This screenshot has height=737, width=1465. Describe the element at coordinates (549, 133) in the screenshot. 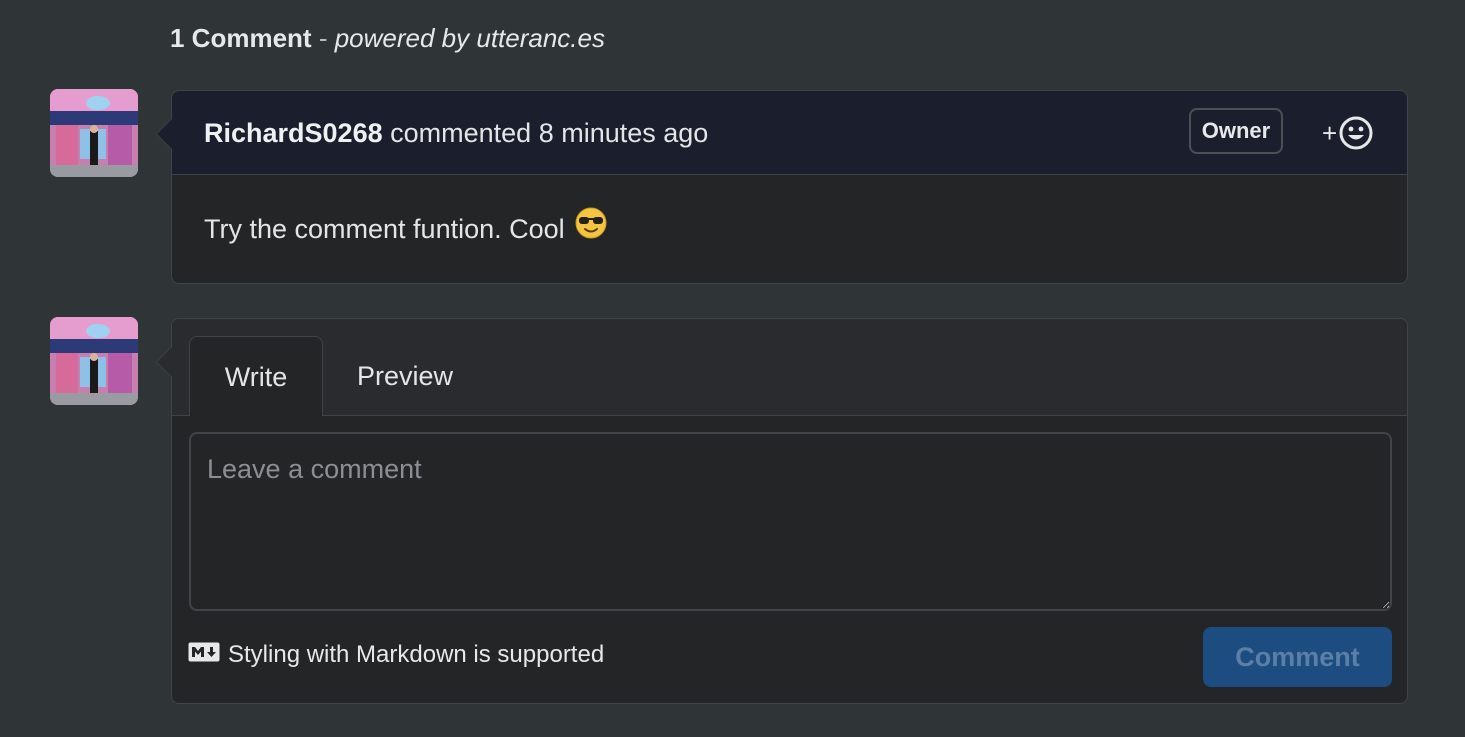

I see `comment-timestamp: commented 8 minutes ago` at that location.